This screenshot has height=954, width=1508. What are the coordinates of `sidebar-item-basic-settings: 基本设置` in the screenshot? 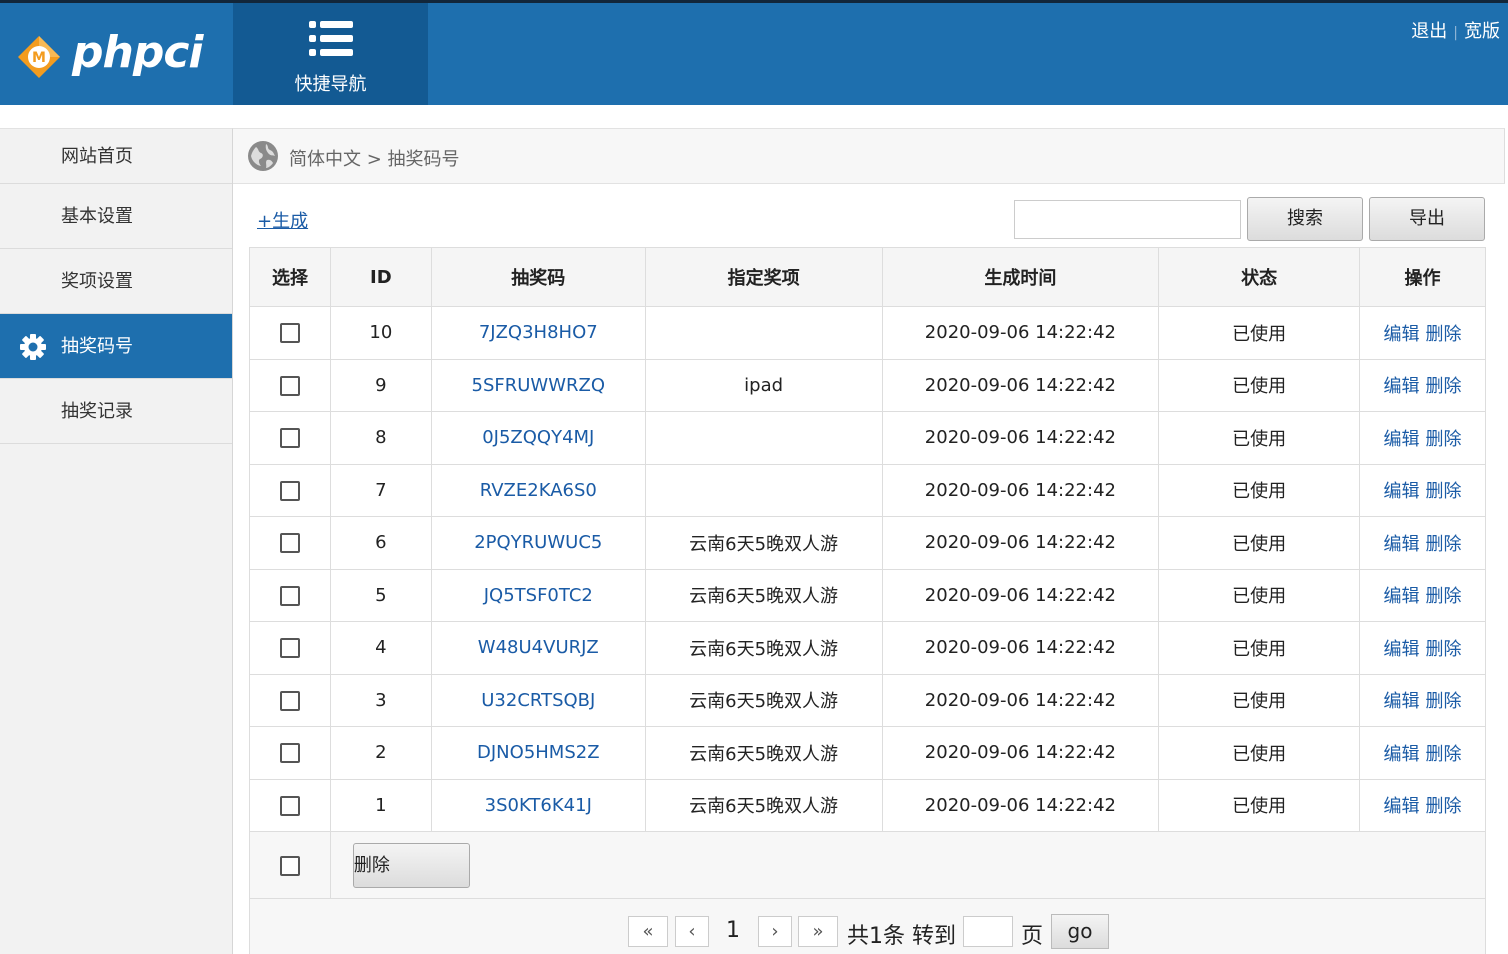 It's located at (116, 216).